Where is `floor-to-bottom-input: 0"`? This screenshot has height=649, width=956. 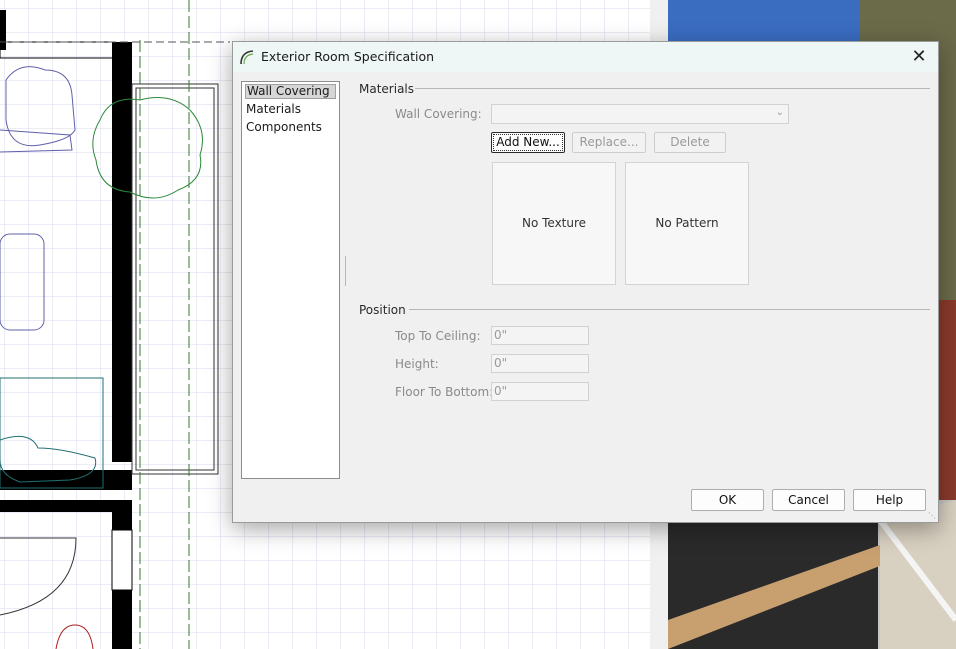 floor-to-bottom-input: 0" is located at coordinates (540, 391).